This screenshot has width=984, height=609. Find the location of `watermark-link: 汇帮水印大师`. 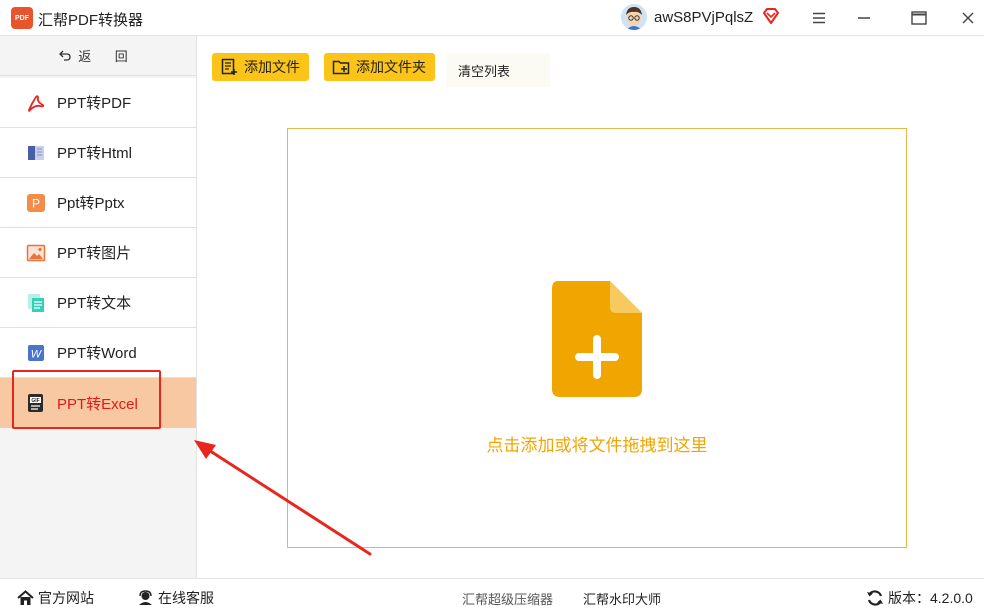

watermark-link: 汇帮水印大师 is located at coordinates (622, 598).